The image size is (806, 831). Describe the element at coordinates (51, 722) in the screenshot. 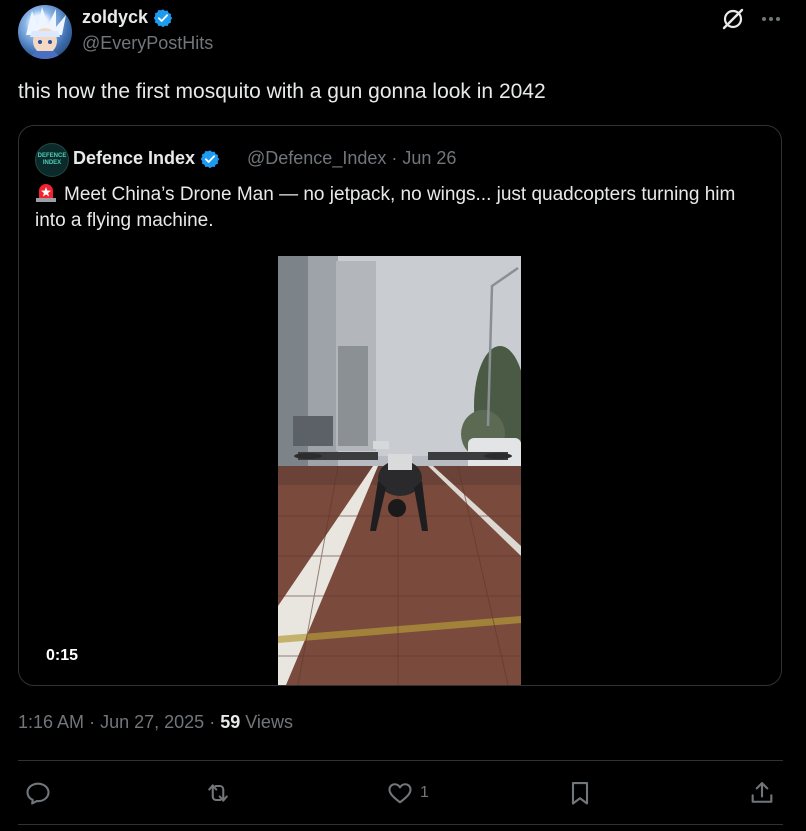

I see `post-time: 1:16 AM` at that location.